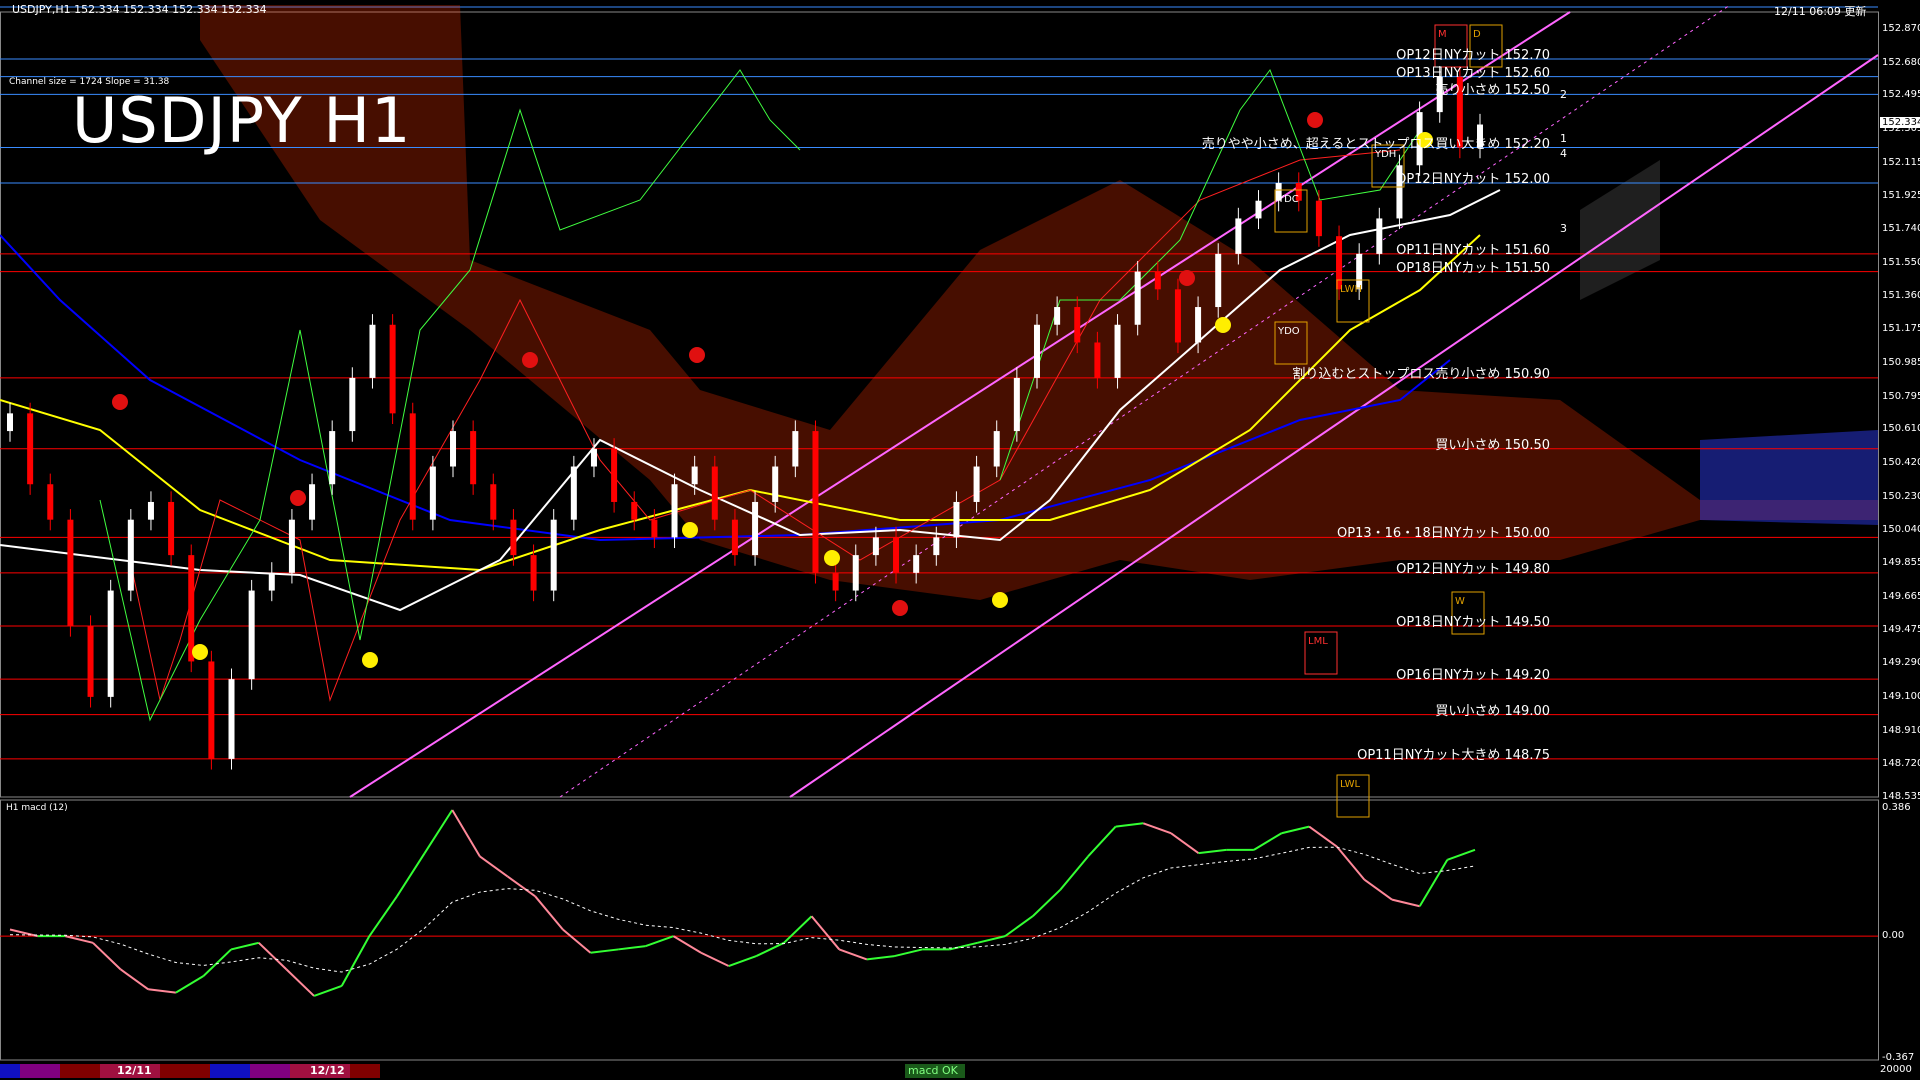  What do you see at coordinates (1473, 55) in the screenshot?
I see `price-level-label: OP12日NYカット 152.70` at bounding box center [1473, 55].